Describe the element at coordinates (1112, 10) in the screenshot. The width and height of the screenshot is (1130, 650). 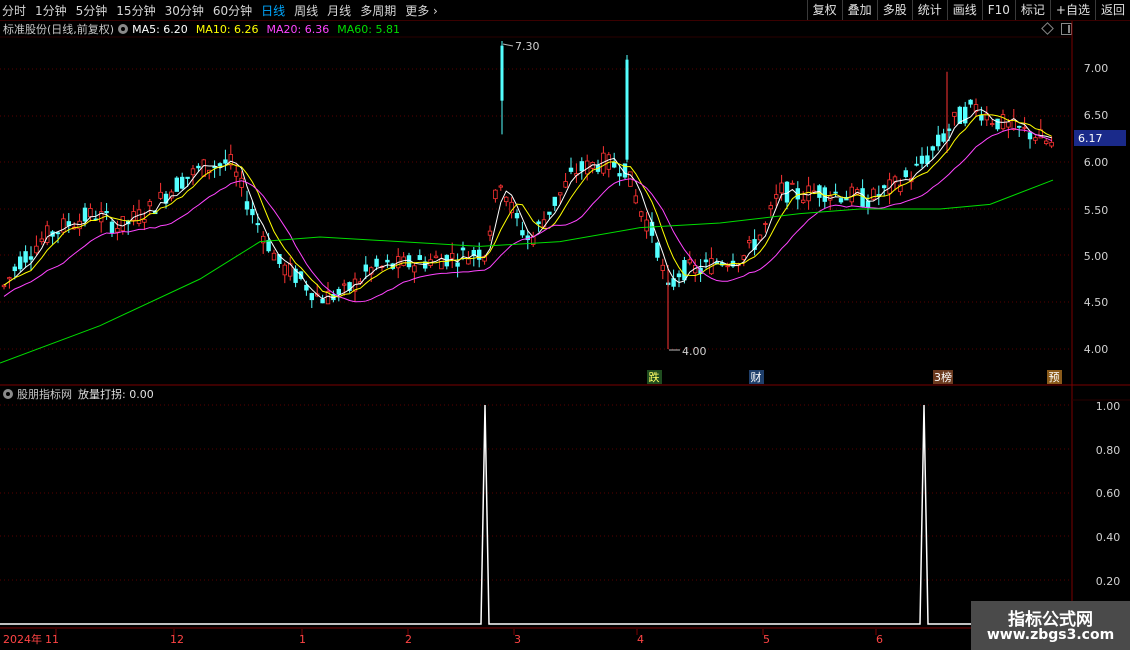
I see `tool-button: 返回` at that location.